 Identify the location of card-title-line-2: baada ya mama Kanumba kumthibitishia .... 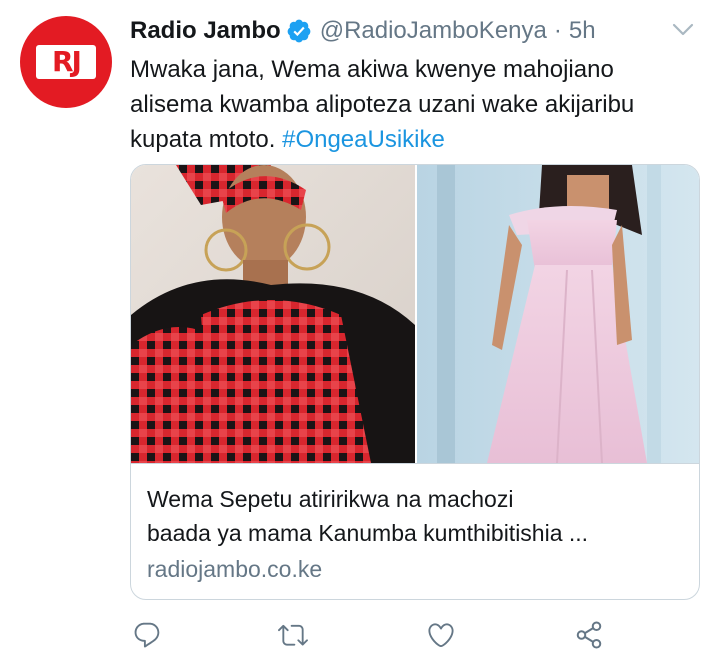
(368, 533).